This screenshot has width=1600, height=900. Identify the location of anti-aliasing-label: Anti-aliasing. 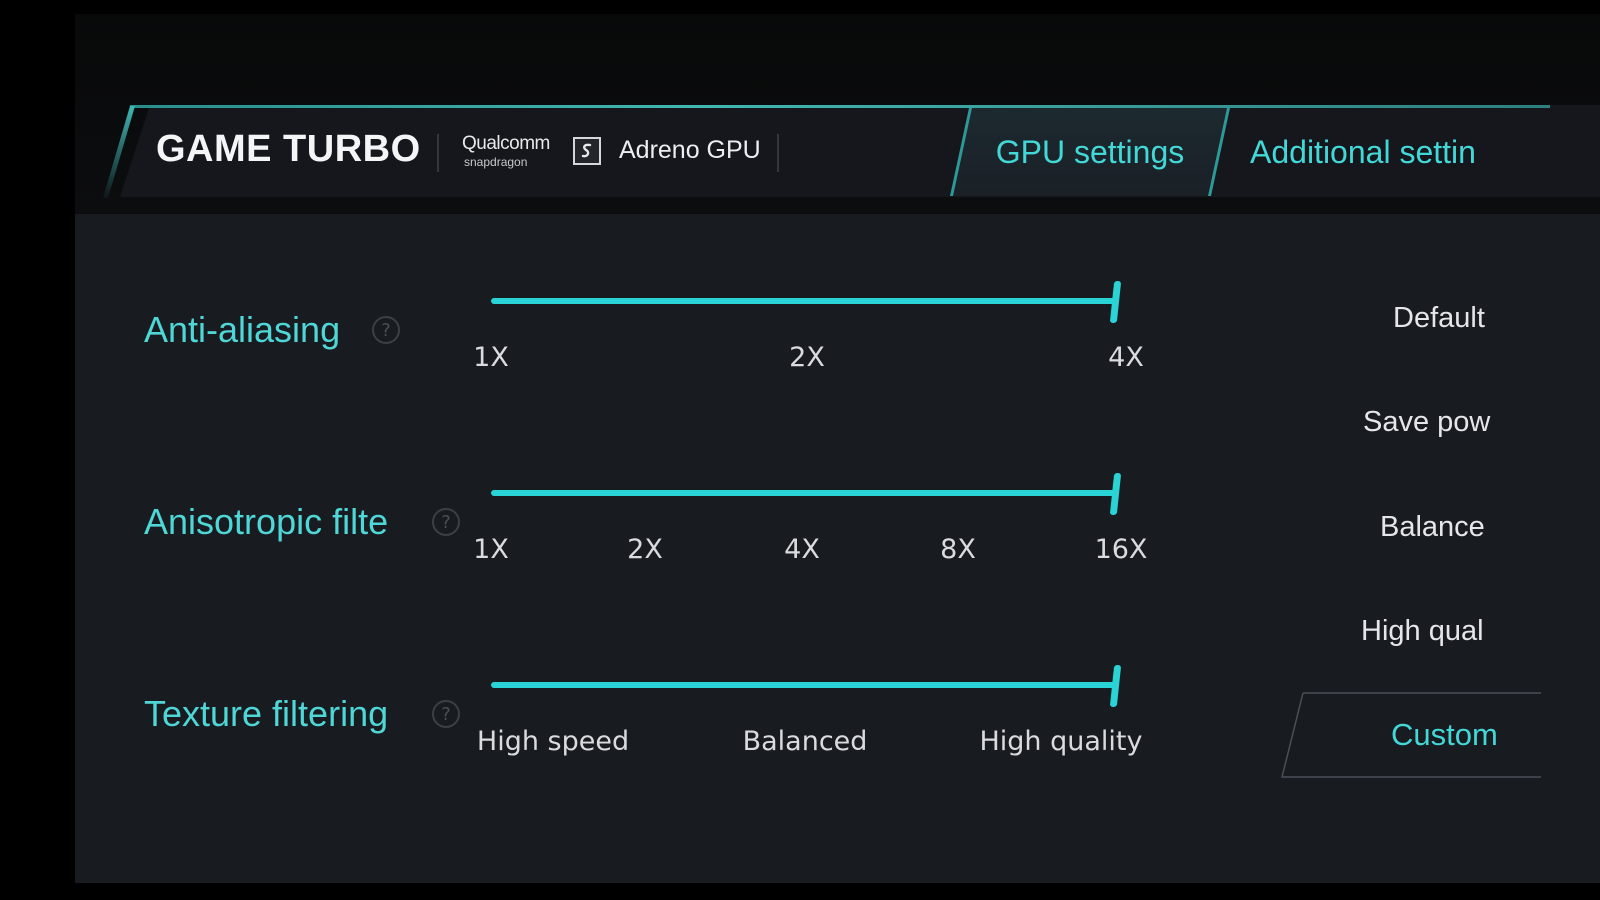
(242, 329).